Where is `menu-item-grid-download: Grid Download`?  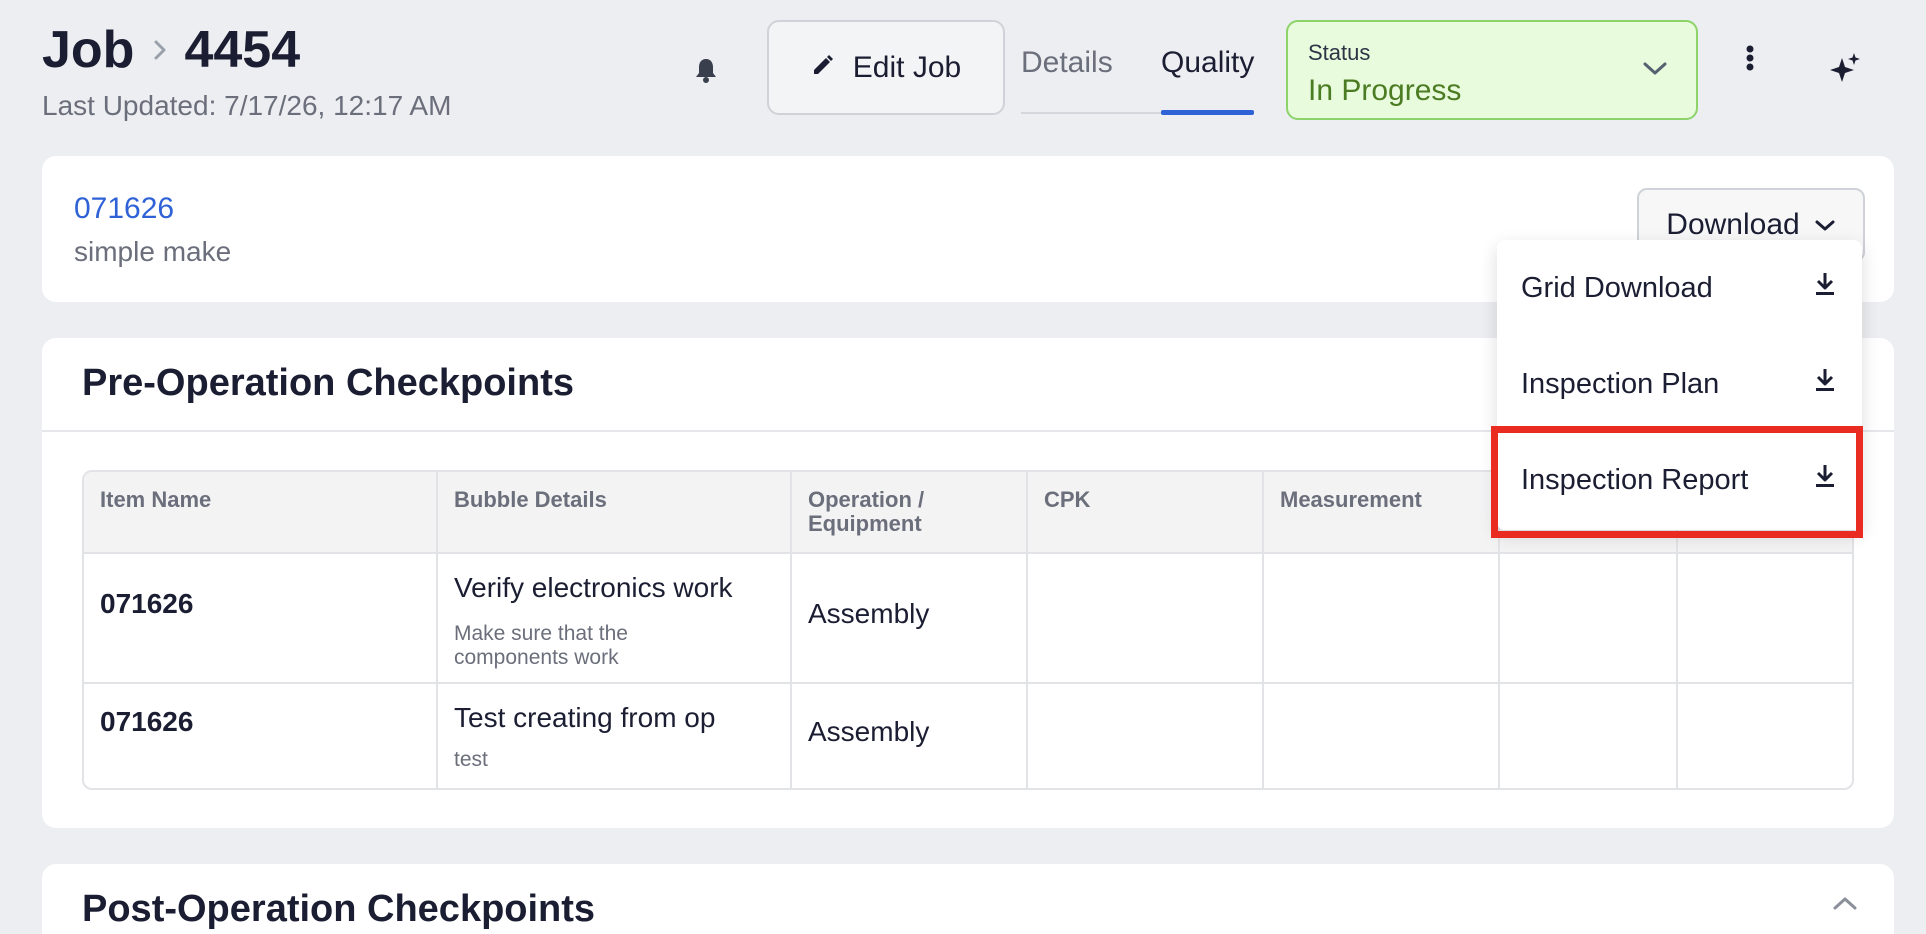 menu-item-grid-download: Grid Download is located at coordinates (1679, 288).